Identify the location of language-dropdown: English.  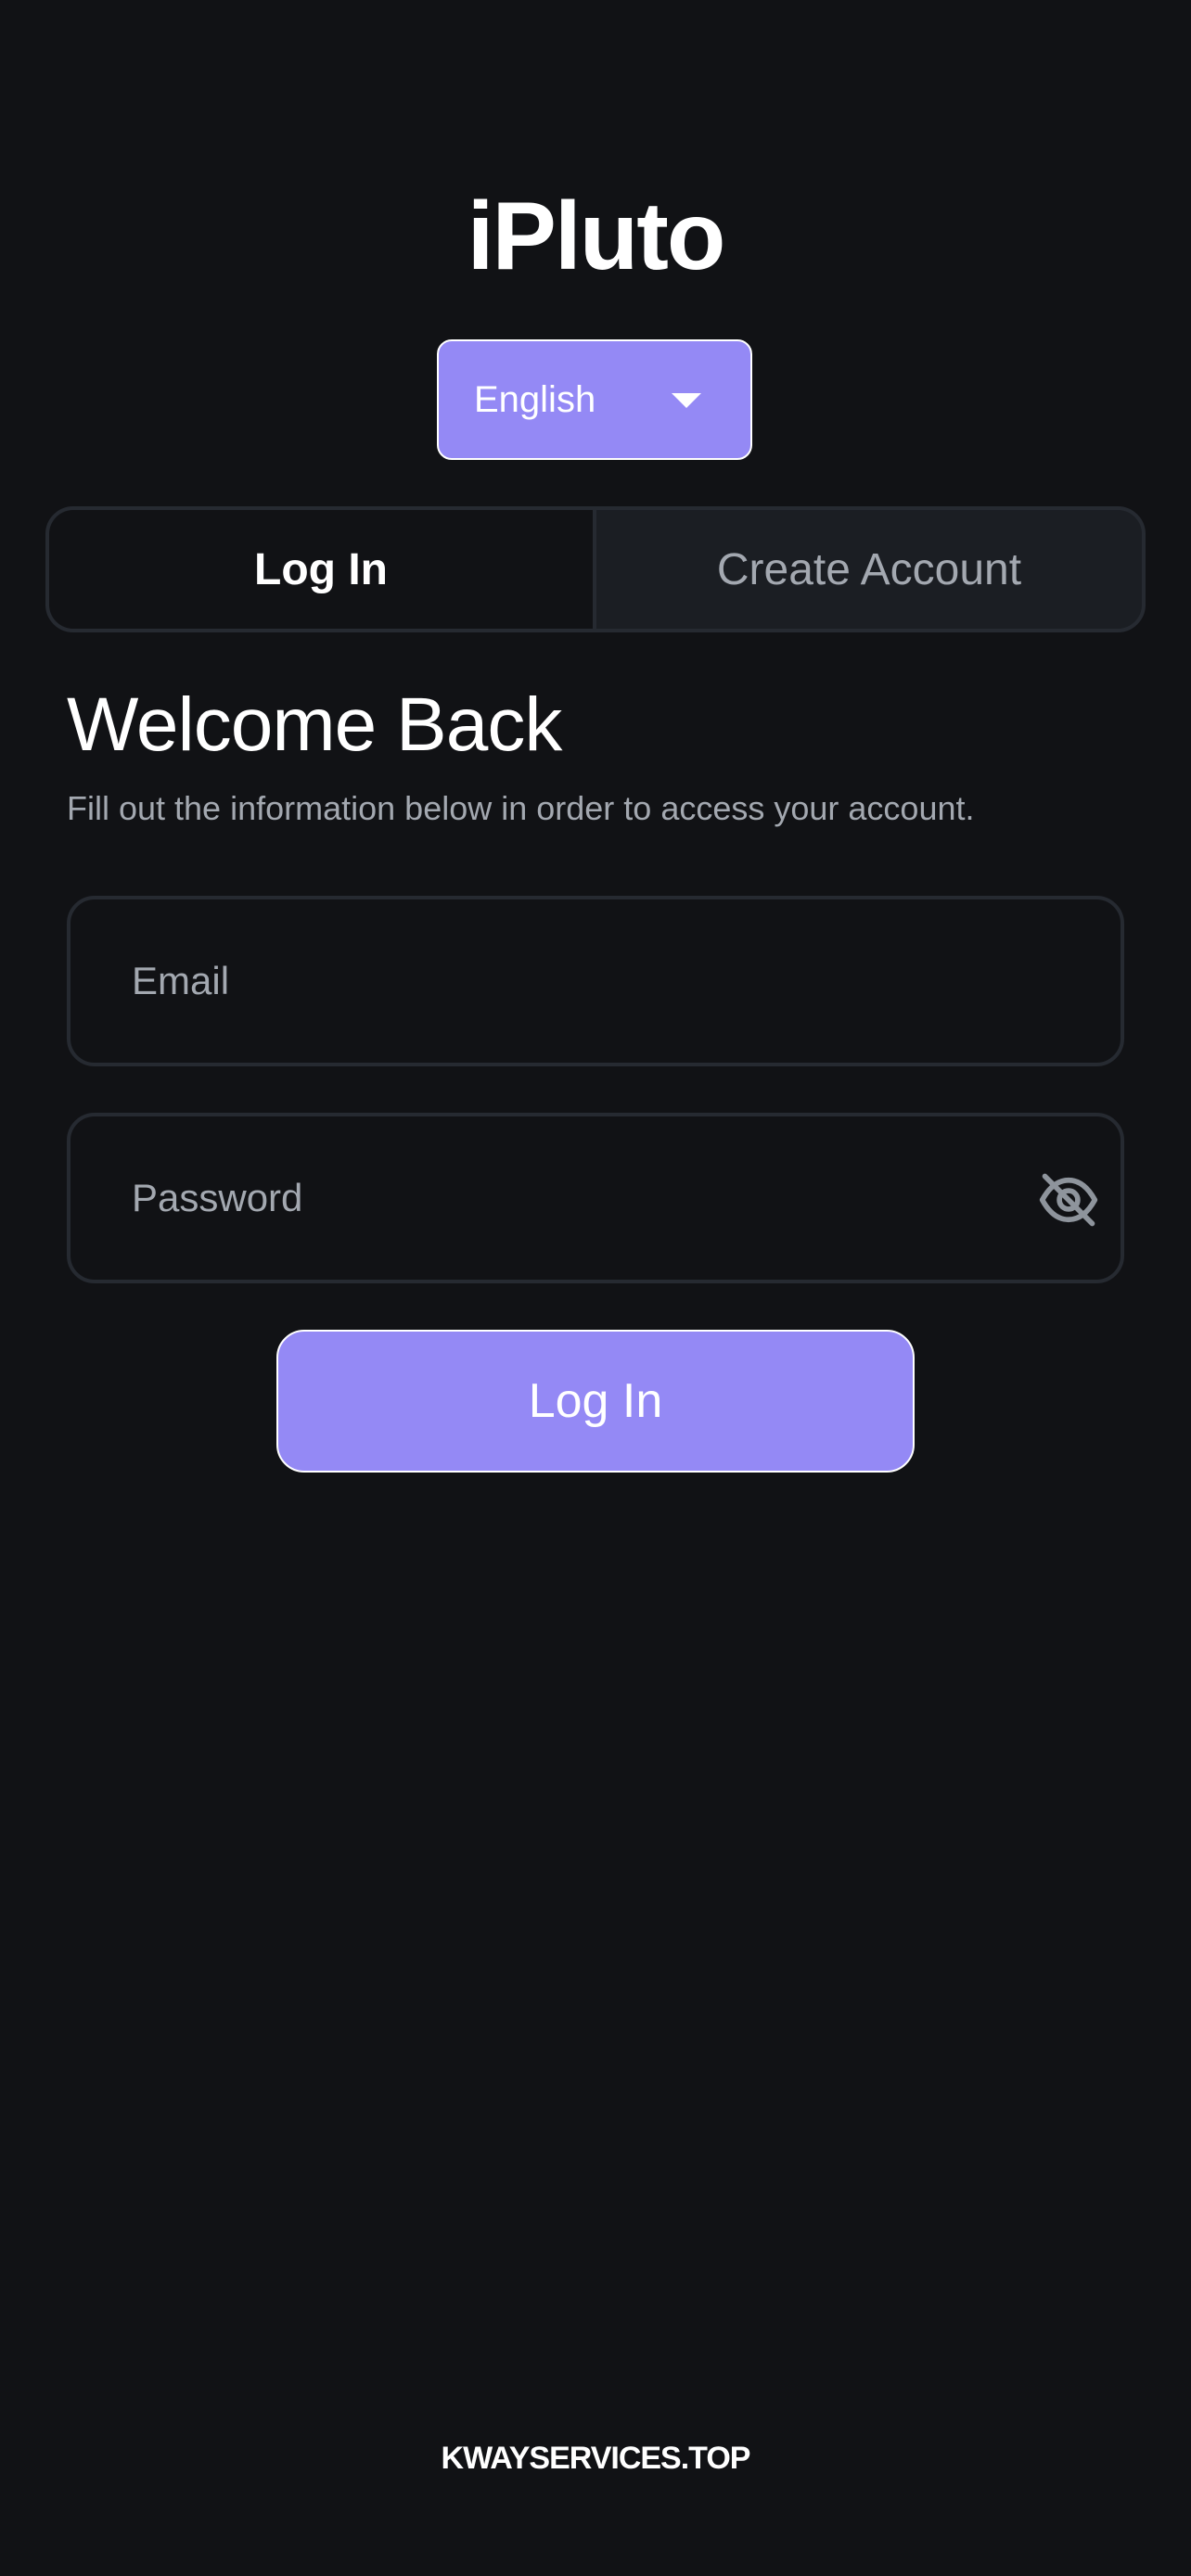
(594, 400).